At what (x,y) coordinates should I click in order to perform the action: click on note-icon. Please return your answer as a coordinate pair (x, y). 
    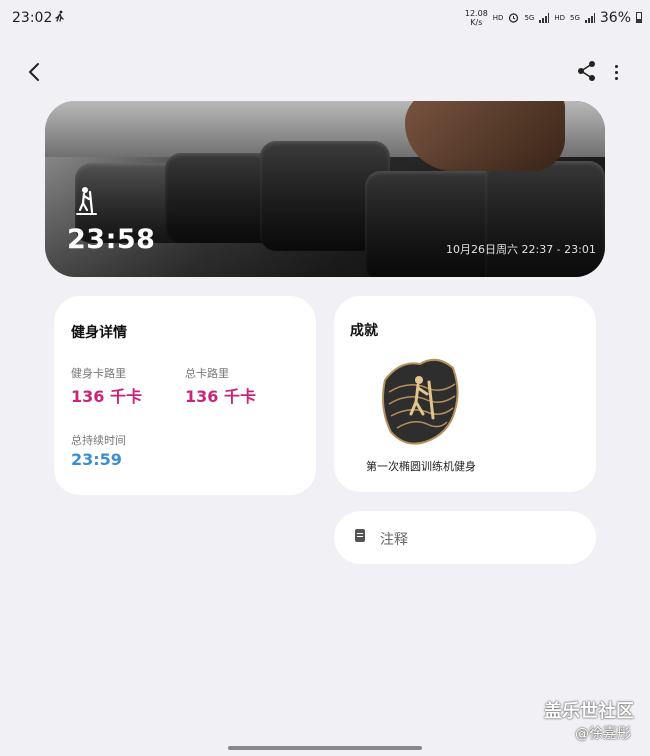
    Looking at the image, I should click on (360, 535).